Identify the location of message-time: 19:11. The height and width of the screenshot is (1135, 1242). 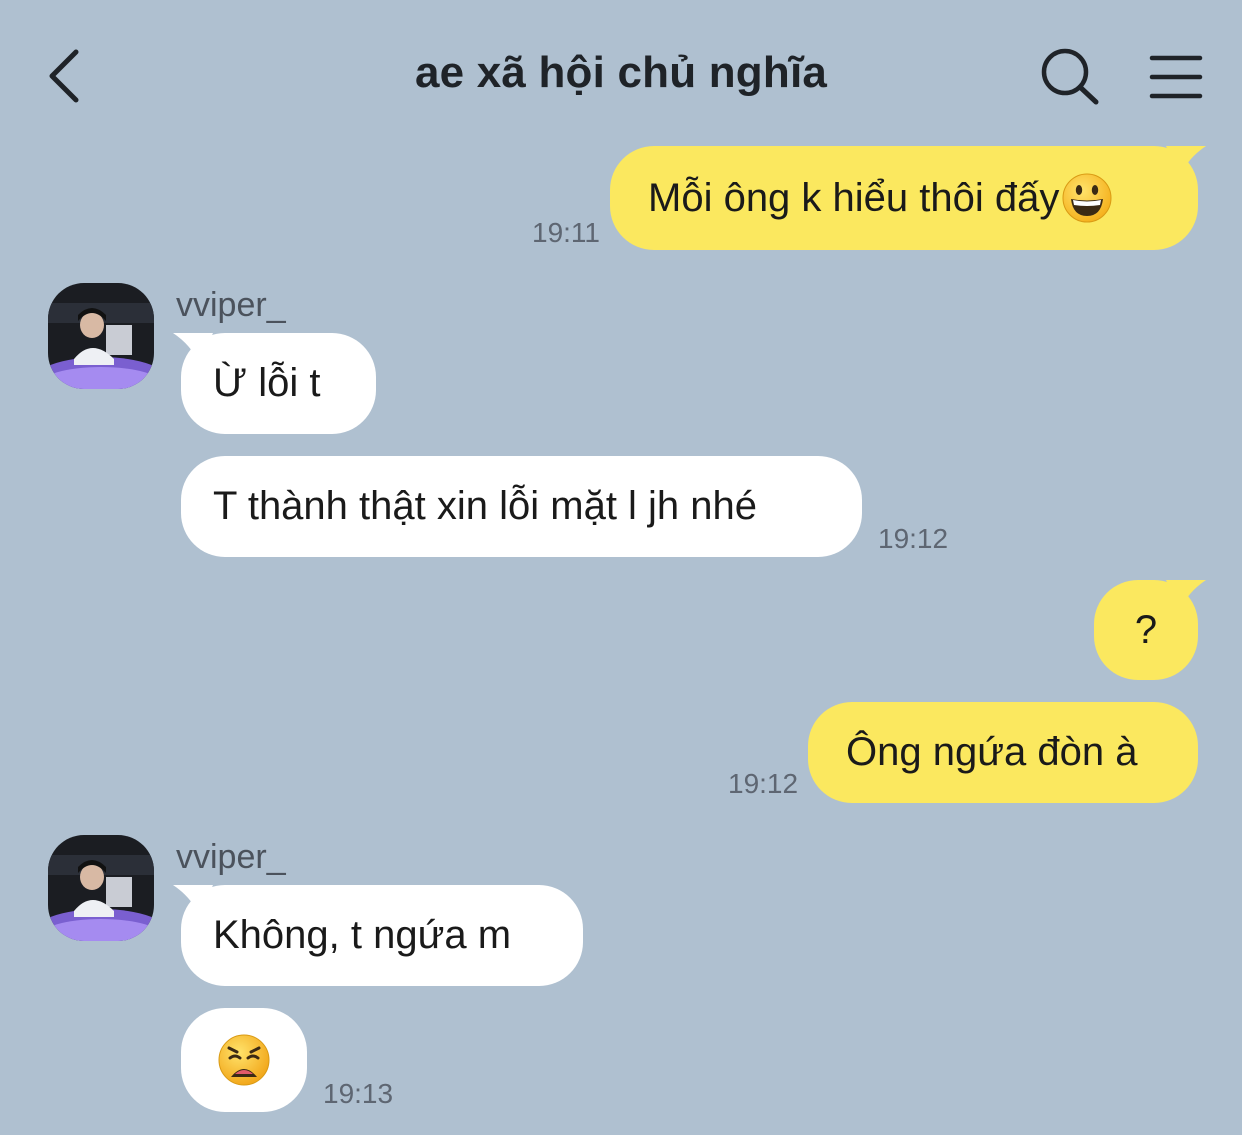
(566, 232).